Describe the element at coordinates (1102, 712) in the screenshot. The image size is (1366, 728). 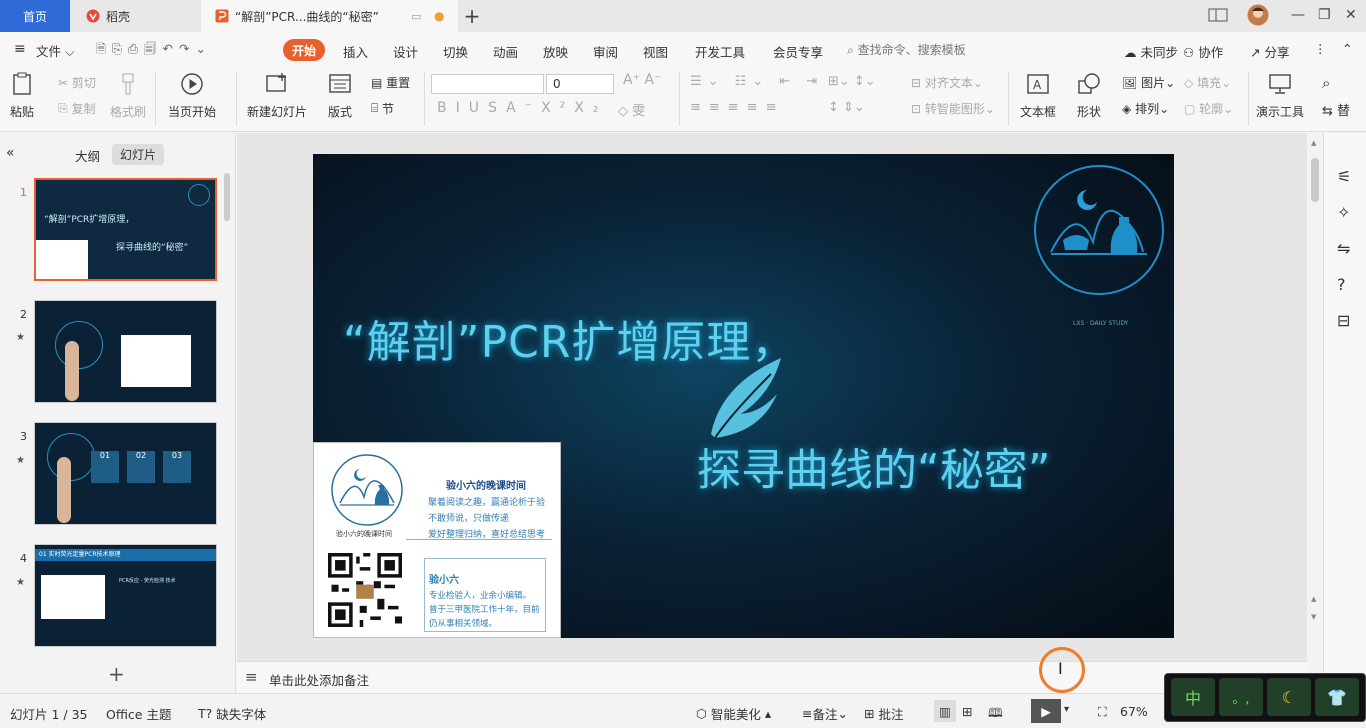
I see `fit-window-icon: ⛶` at that location.